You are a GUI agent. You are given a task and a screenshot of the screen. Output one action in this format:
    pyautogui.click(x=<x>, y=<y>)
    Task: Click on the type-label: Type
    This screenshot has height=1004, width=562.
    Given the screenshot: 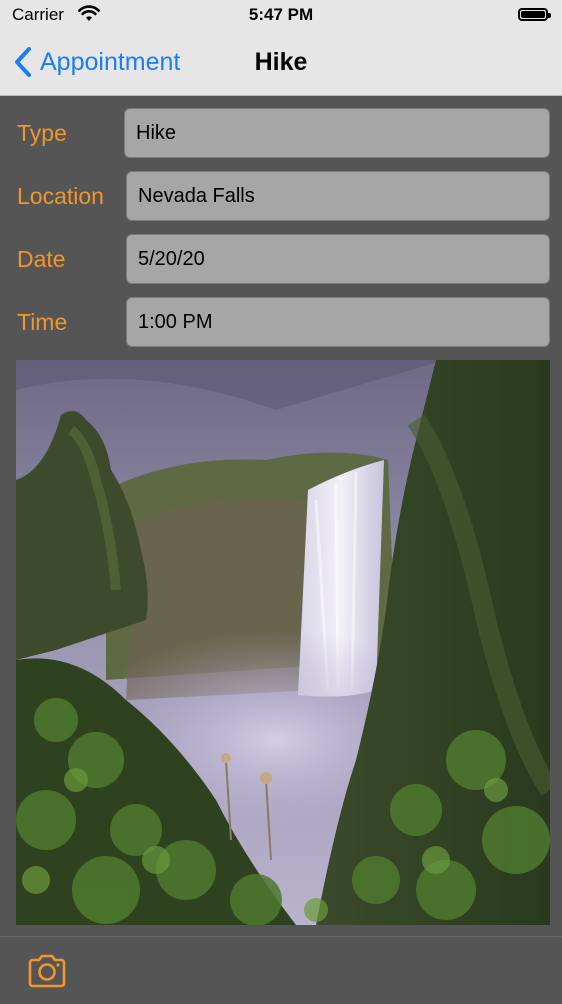 What is the action you would take?
    pyautogui.click(x=42, y=133)
    